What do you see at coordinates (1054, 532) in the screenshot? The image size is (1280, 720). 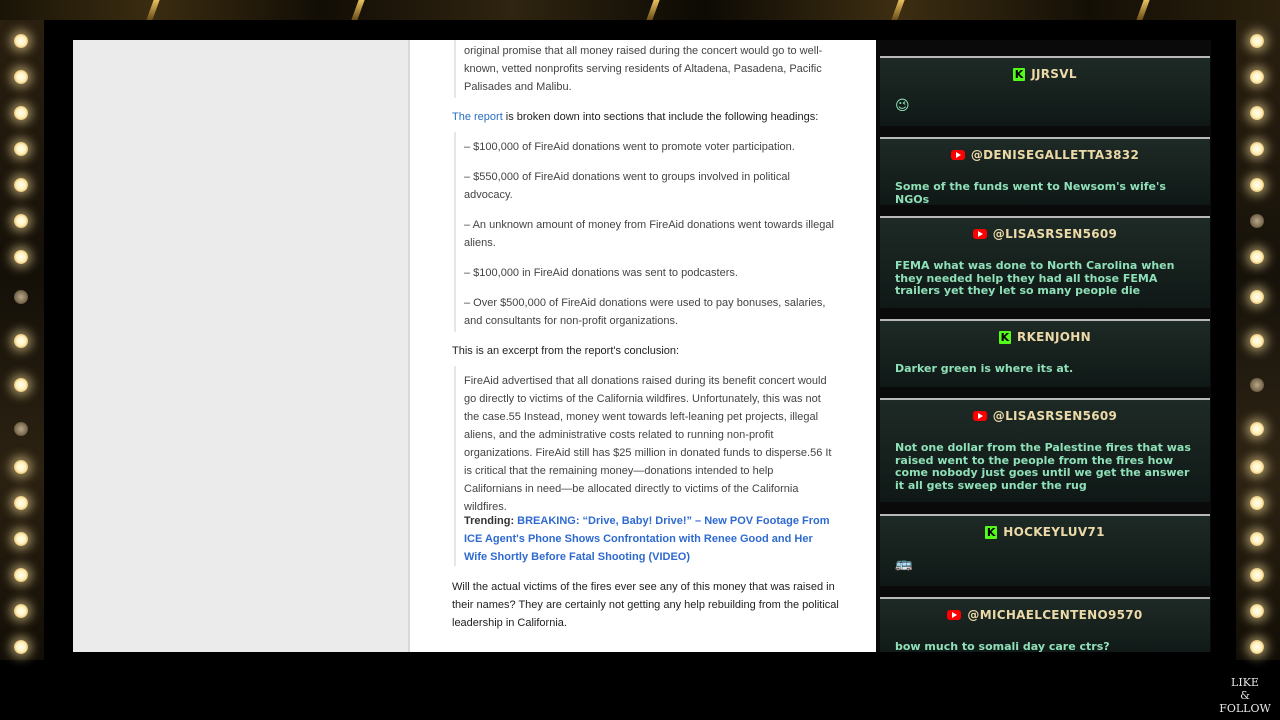 I see `chat-username: HOCKEYLUV71` at bounding box center [1054, 532].